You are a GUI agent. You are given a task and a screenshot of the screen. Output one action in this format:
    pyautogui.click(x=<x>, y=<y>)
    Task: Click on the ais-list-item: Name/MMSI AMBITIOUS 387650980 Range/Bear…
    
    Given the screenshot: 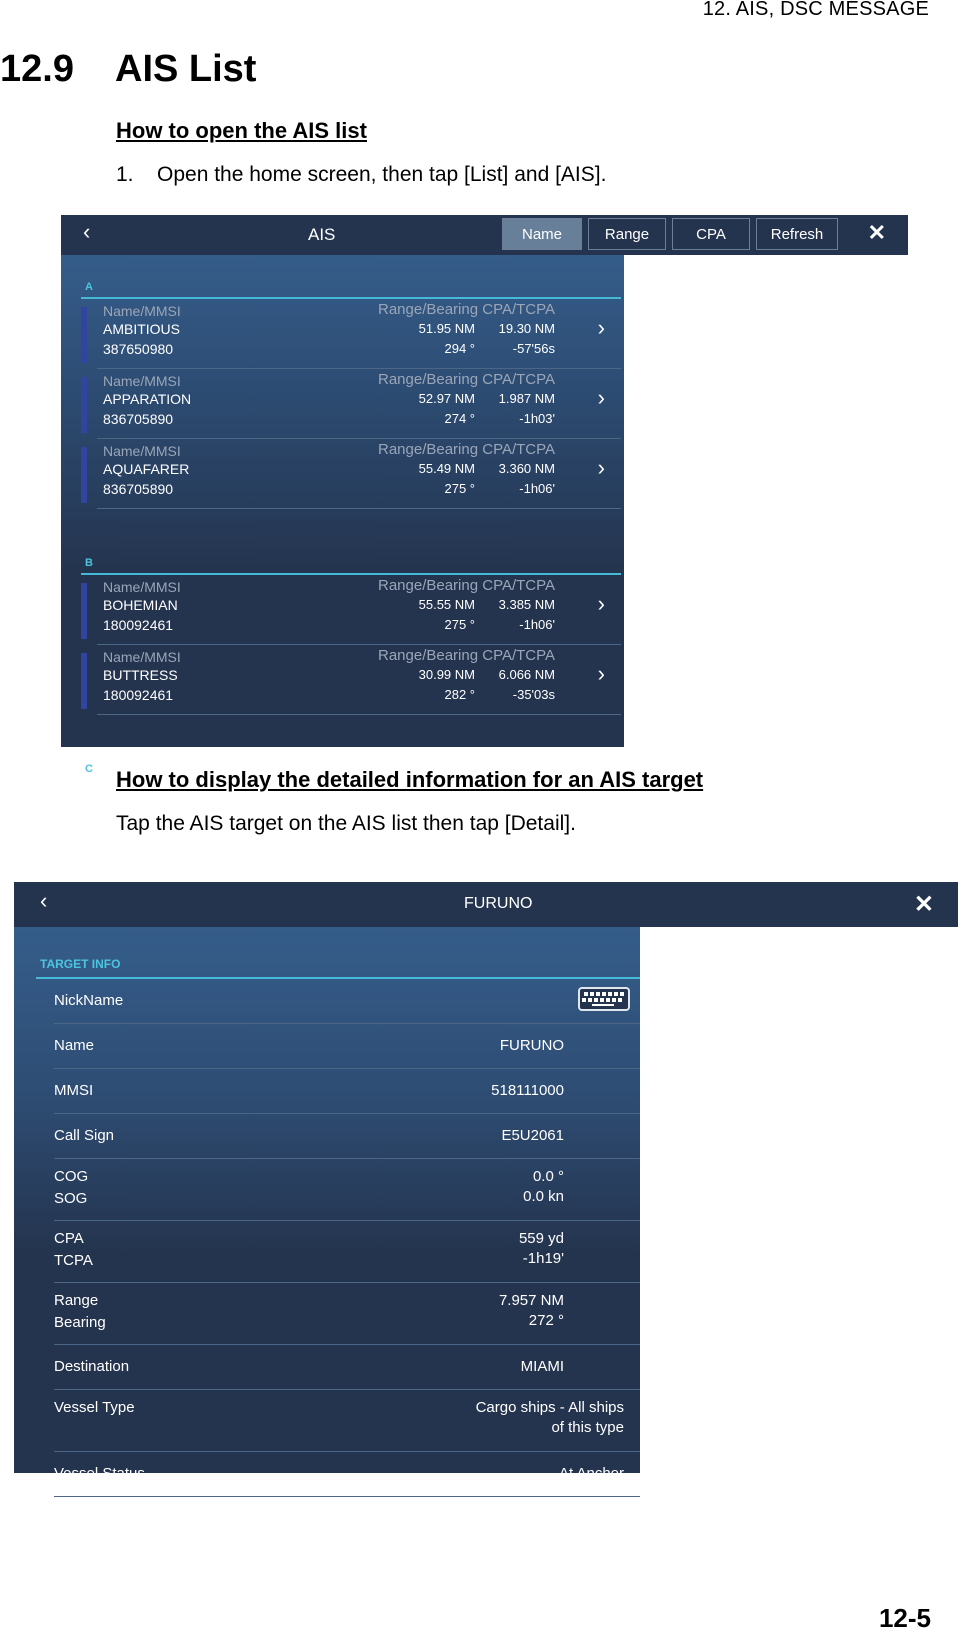 What is the action you would take?
    pyautogui.click(x=351, y=334)
    